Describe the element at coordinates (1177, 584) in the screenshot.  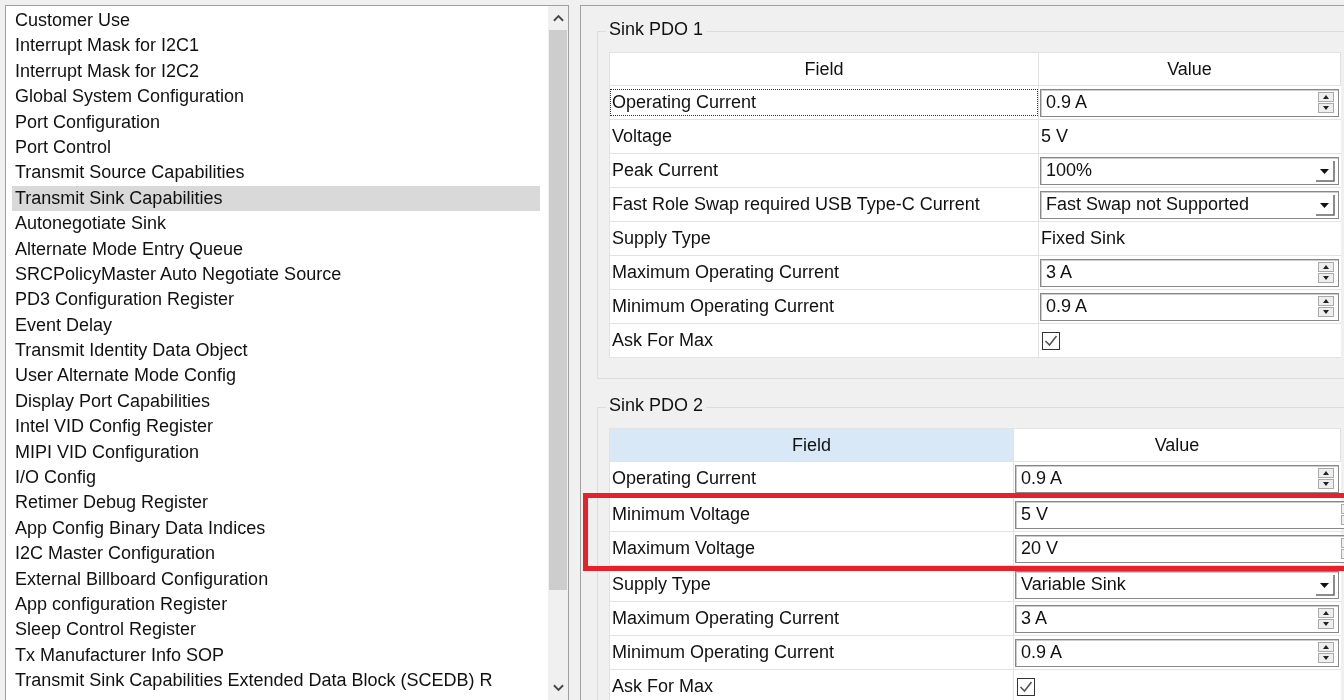
I see `dropdown: Variable Sink` at that location.